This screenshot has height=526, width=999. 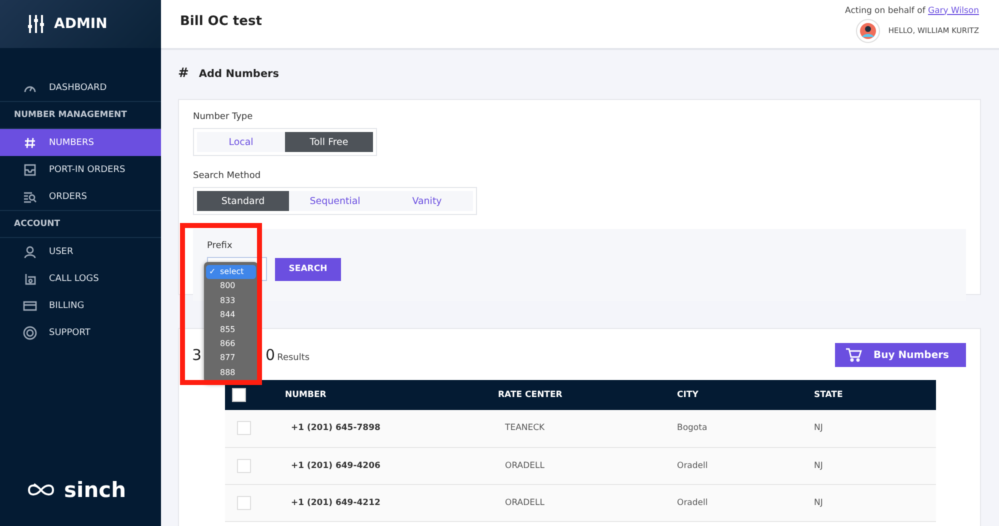 What do you see at coordinates (197, 355) in the screenshot?
I see `results-count: 3` at bounding box center [197, 355].